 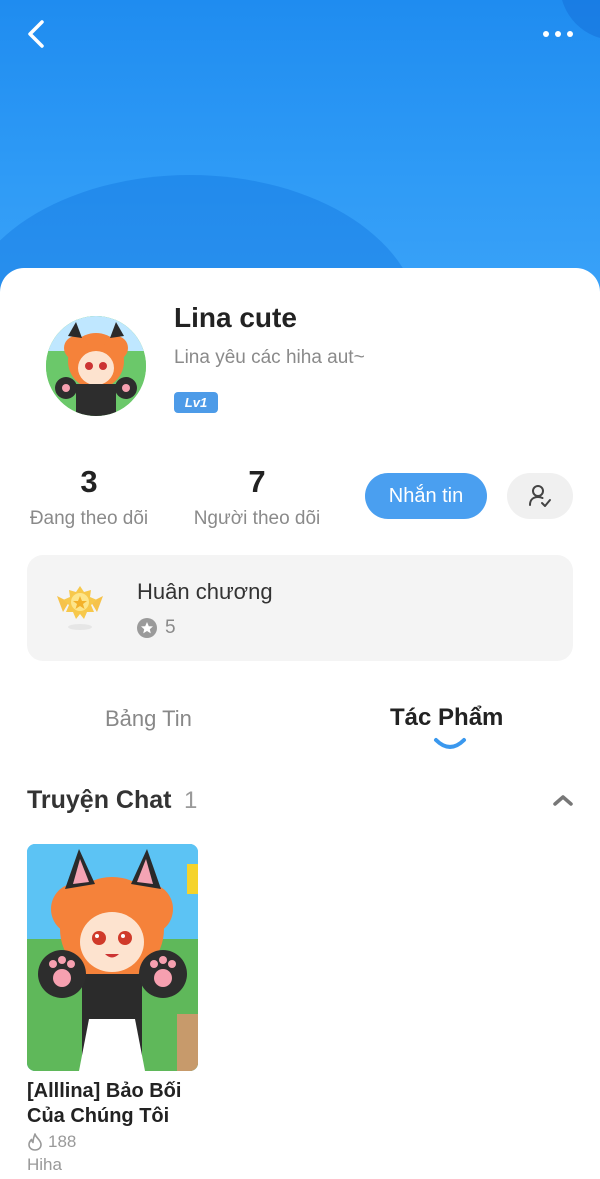 What do you see at coordinates (235, 317) in the screenshot?
I see `profile-name: Lina cute` at bounding box center [235, 317].